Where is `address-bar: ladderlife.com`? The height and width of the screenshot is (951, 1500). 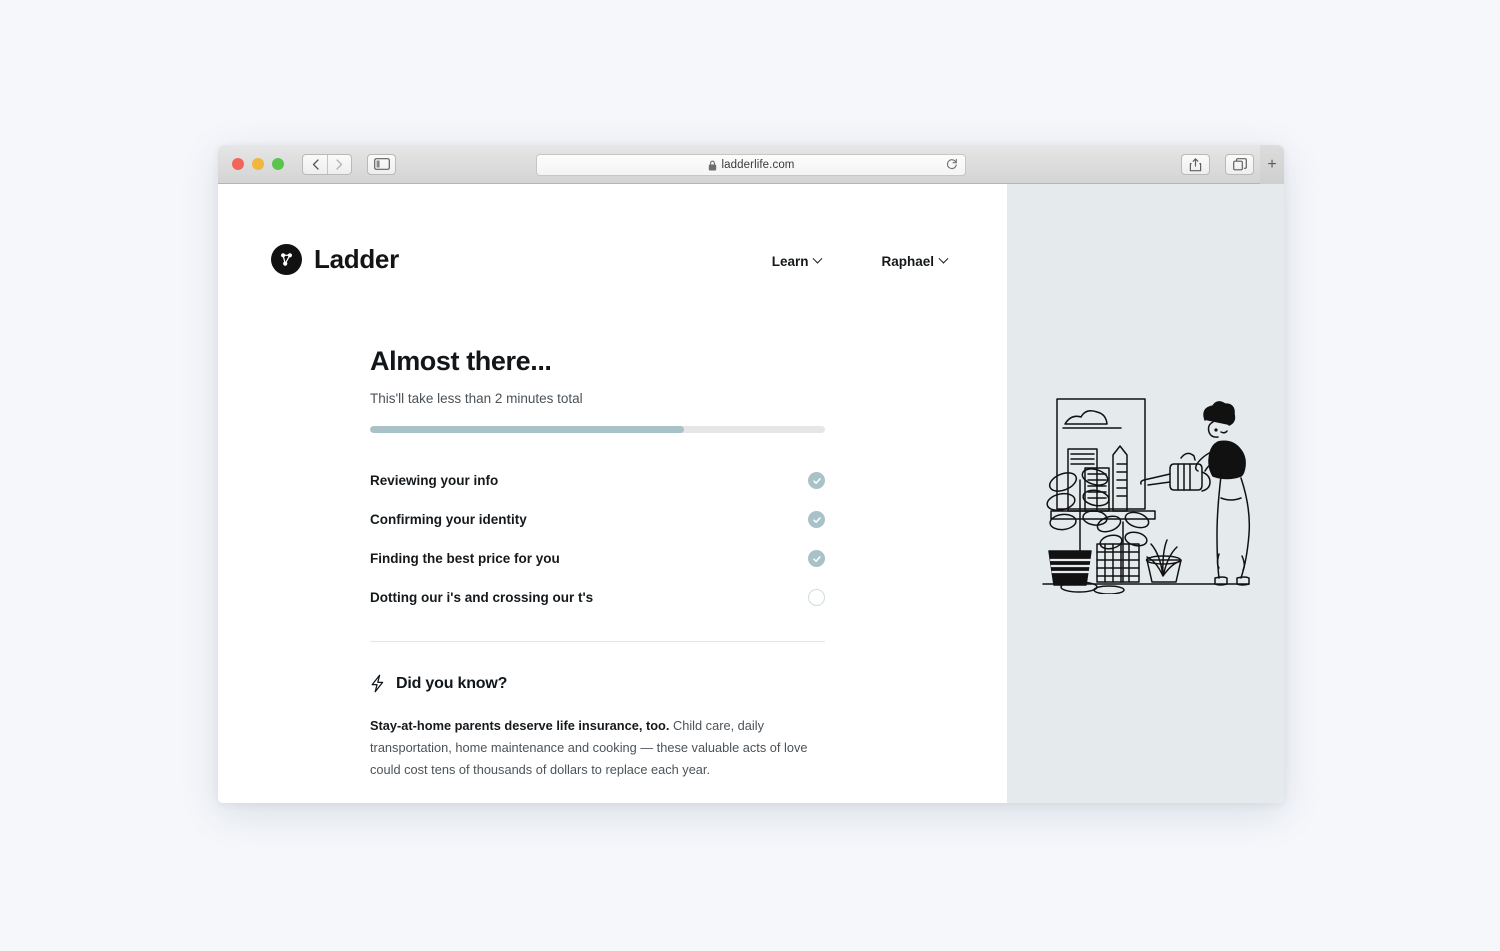
address-bar: ladderlife.com is located at coordinates (751, 165).